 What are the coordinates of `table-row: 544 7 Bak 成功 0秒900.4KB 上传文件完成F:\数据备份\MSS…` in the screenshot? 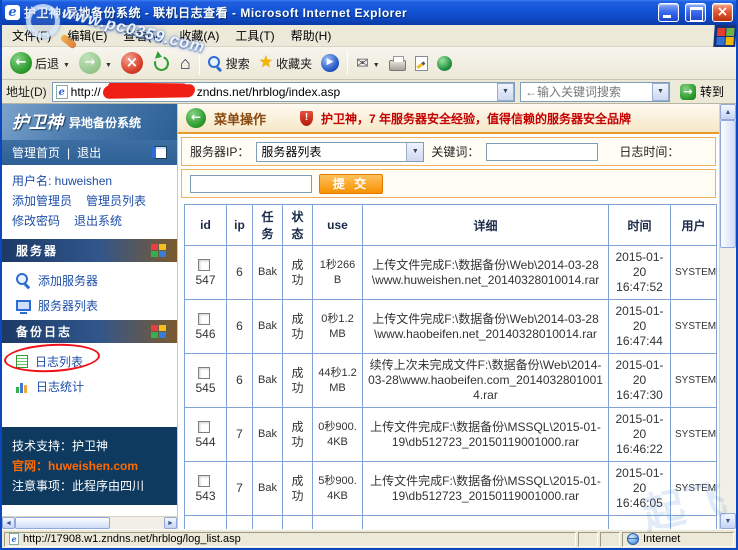 It's located at (450, 434).